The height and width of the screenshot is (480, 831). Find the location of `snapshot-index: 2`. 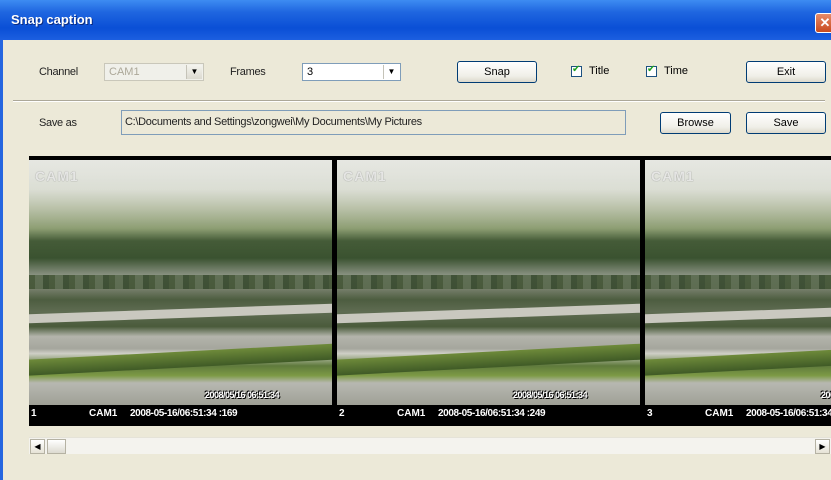

snapshot-index: 2 is located at coordinates (342, 413).